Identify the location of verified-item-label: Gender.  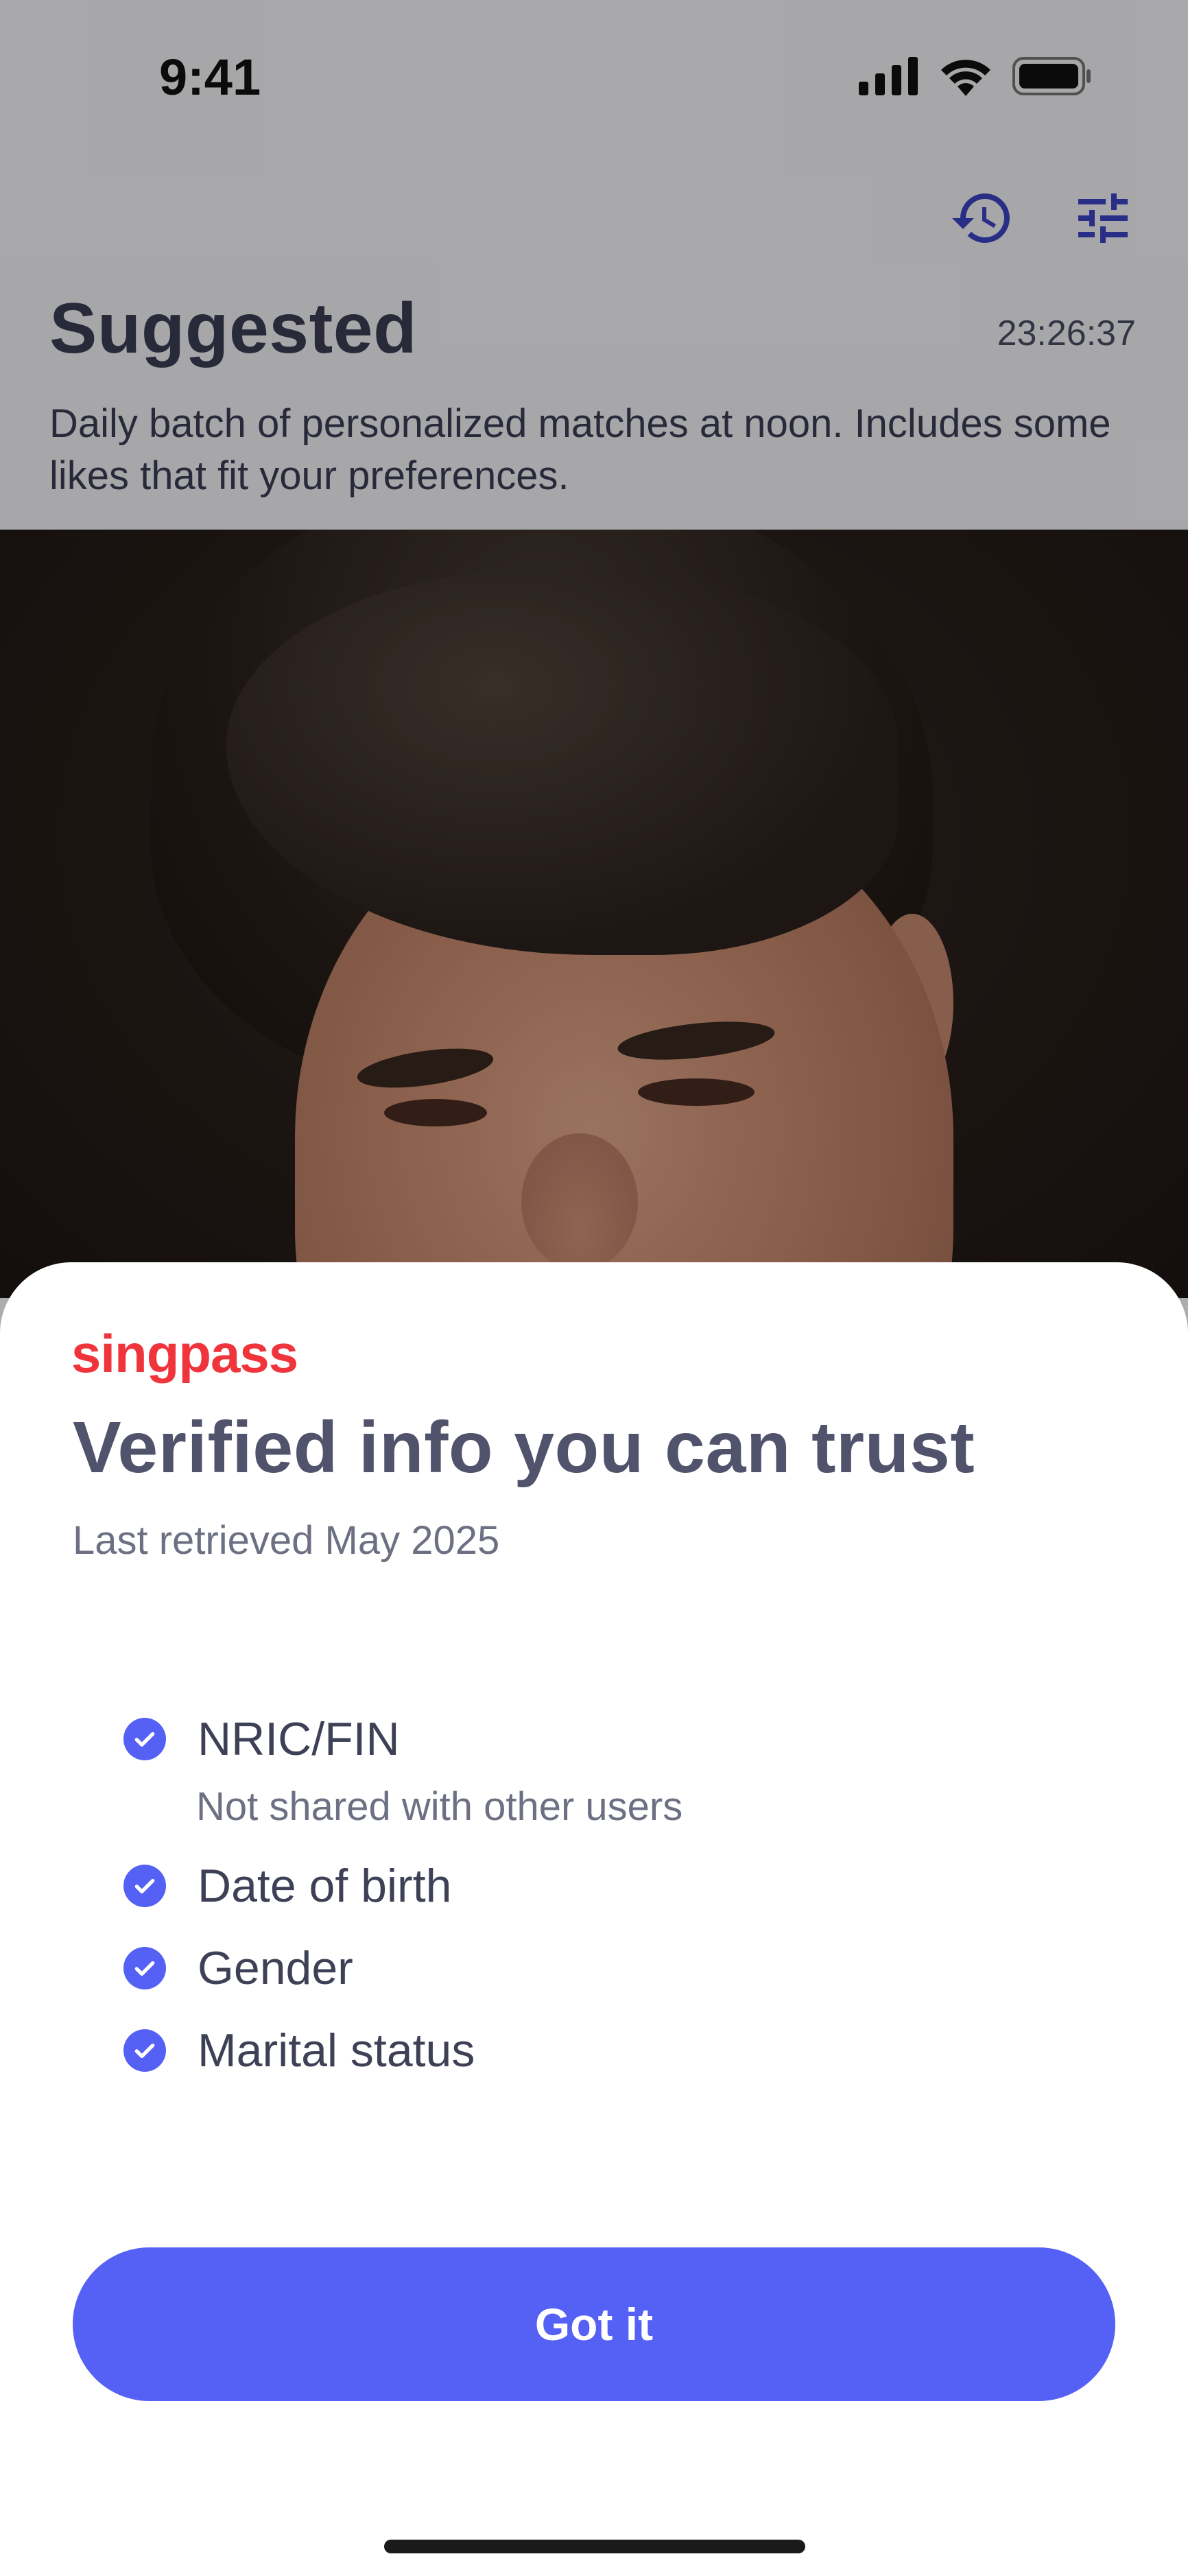
(275, 1968).